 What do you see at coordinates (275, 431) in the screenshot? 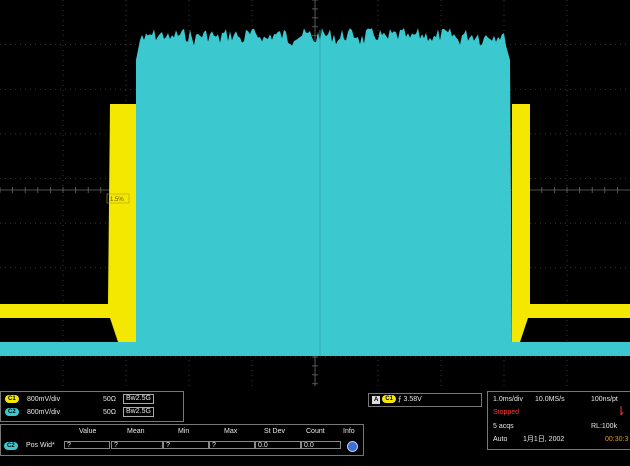
I see `measurement-header-stdev: St Dev` at bounding box center [275, 431].